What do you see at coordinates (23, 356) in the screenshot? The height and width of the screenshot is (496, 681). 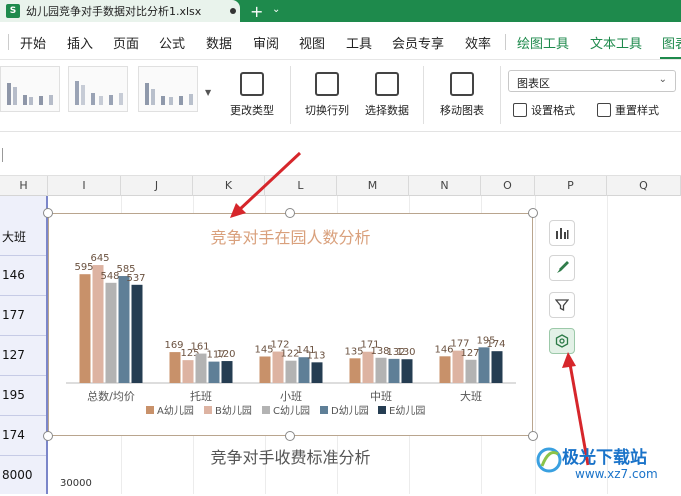 I see `cell: 127` at bounding box center [23, 356].